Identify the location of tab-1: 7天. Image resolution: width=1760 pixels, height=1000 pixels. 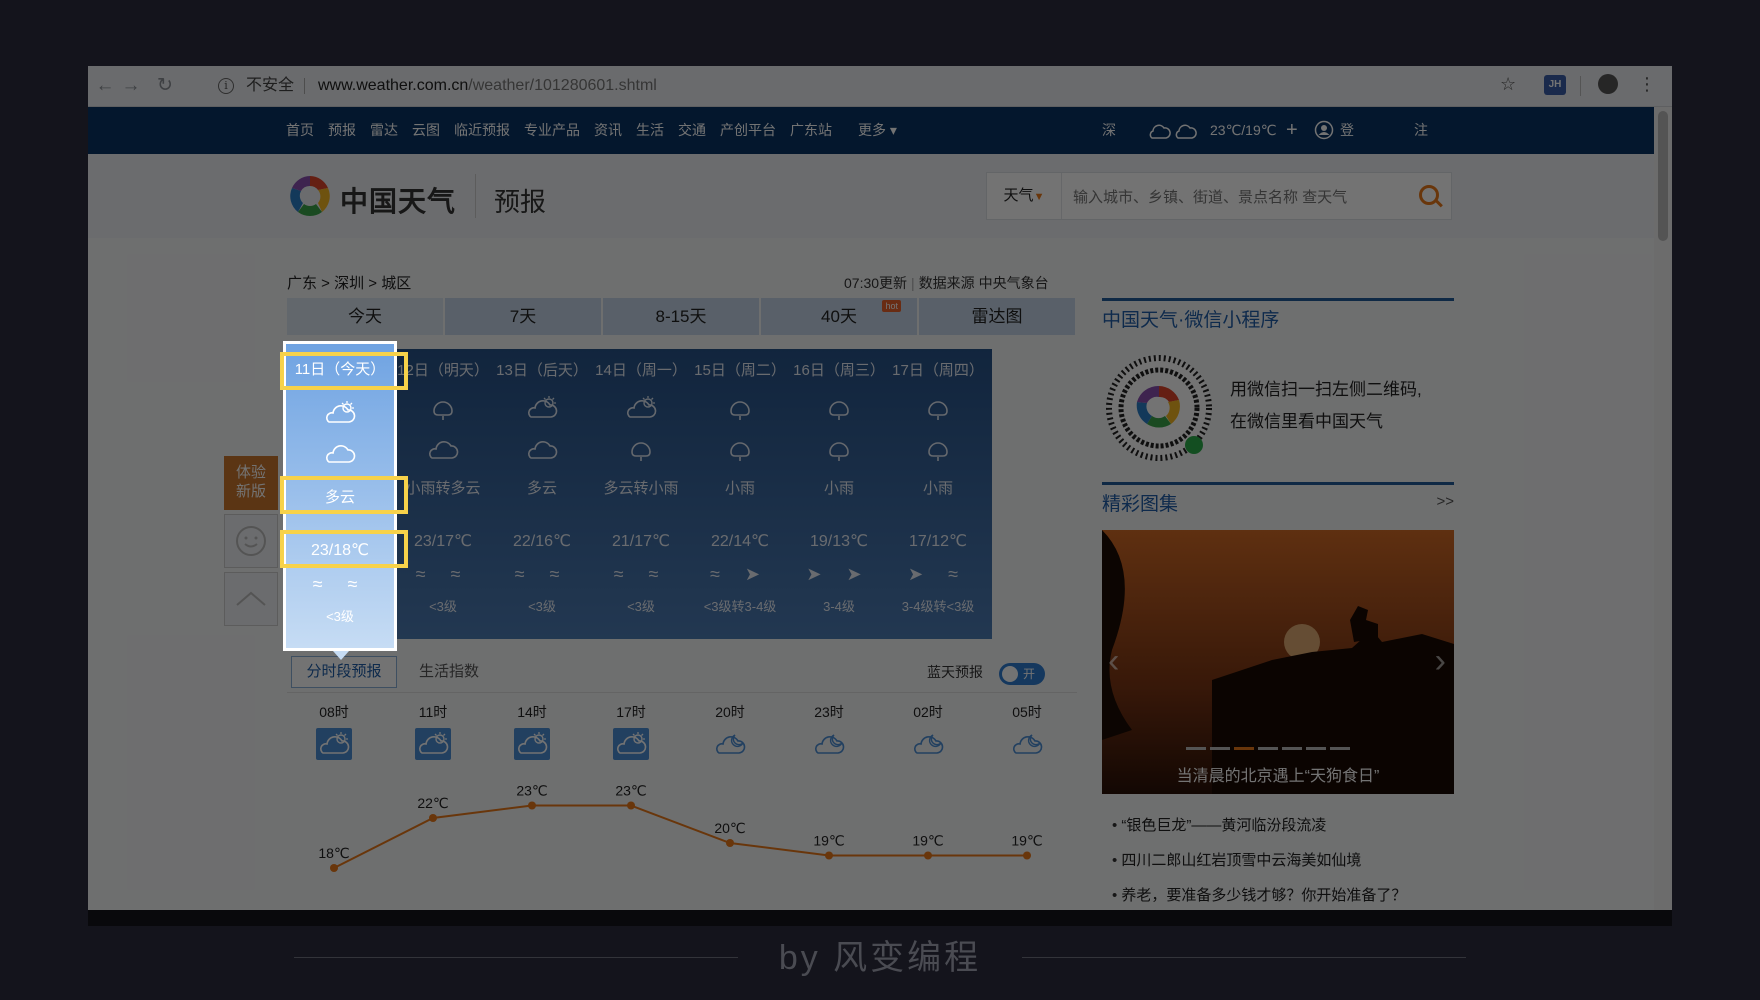
(523, 316).